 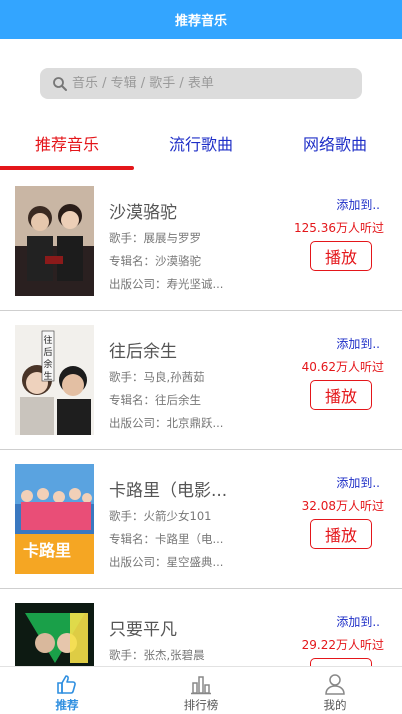 What do you see at coordinates (335, 705) in the screenshot?
I see `nav-label: 我的` at bounding box center [335, 705].